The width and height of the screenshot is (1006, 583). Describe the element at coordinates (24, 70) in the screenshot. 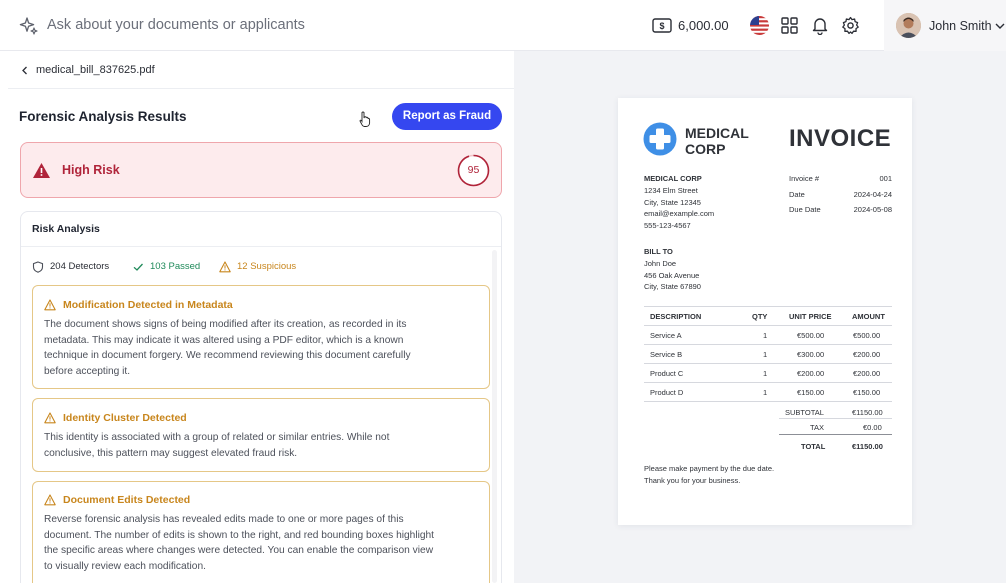

I see `chevron-left-icon` at that location.